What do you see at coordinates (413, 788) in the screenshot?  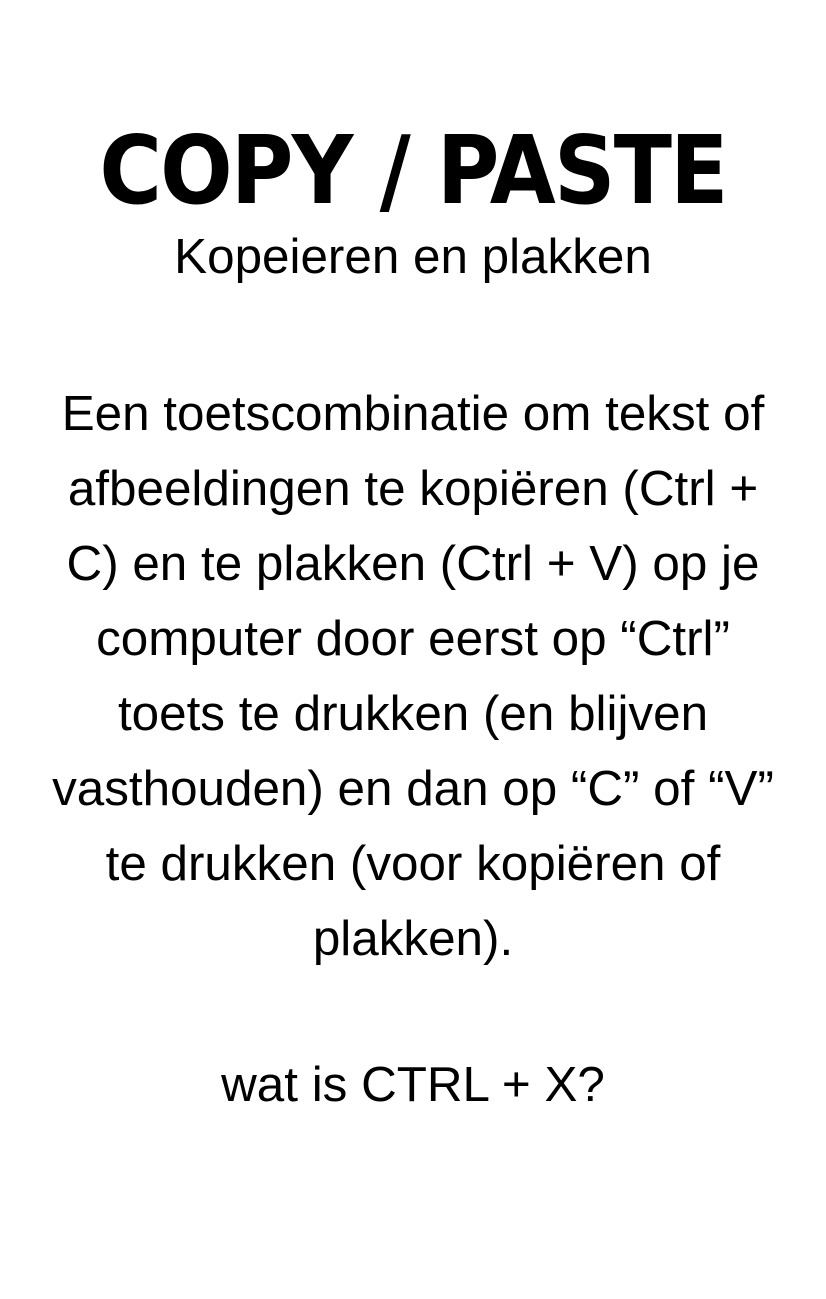 I see `description-line: vasthouden) en dan op “C” of “V”` at bounding box center [413, 788].